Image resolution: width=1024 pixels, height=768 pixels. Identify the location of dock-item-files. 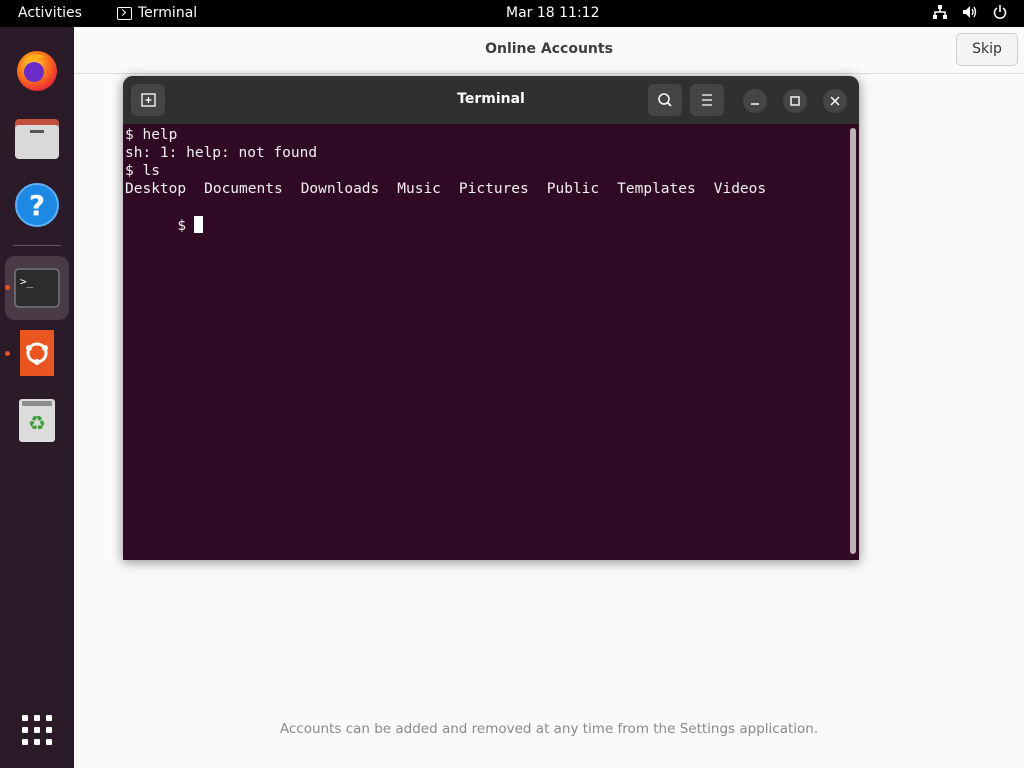
(37, 139).